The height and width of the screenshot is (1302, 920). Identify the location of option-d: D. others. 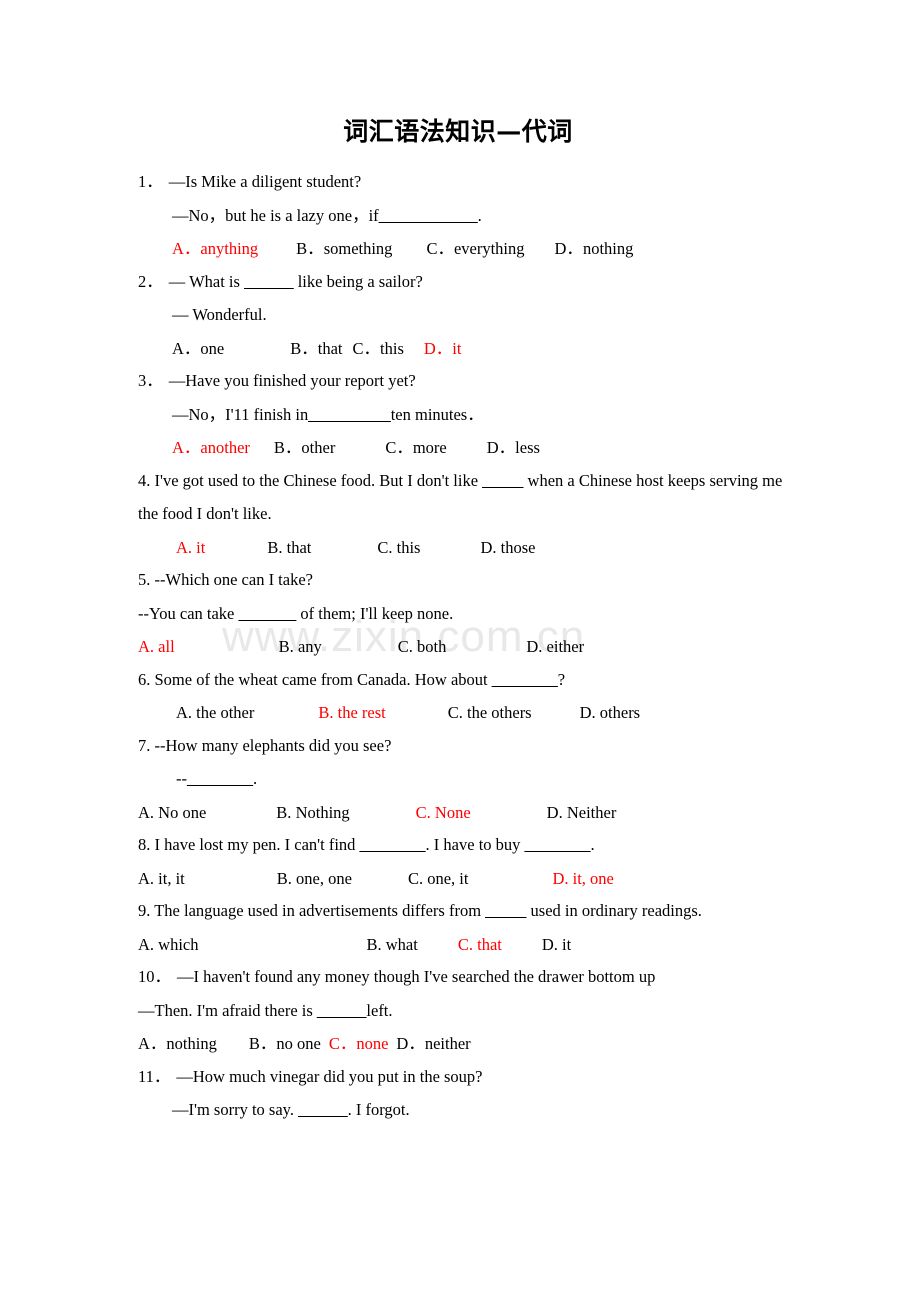
(610, 712).